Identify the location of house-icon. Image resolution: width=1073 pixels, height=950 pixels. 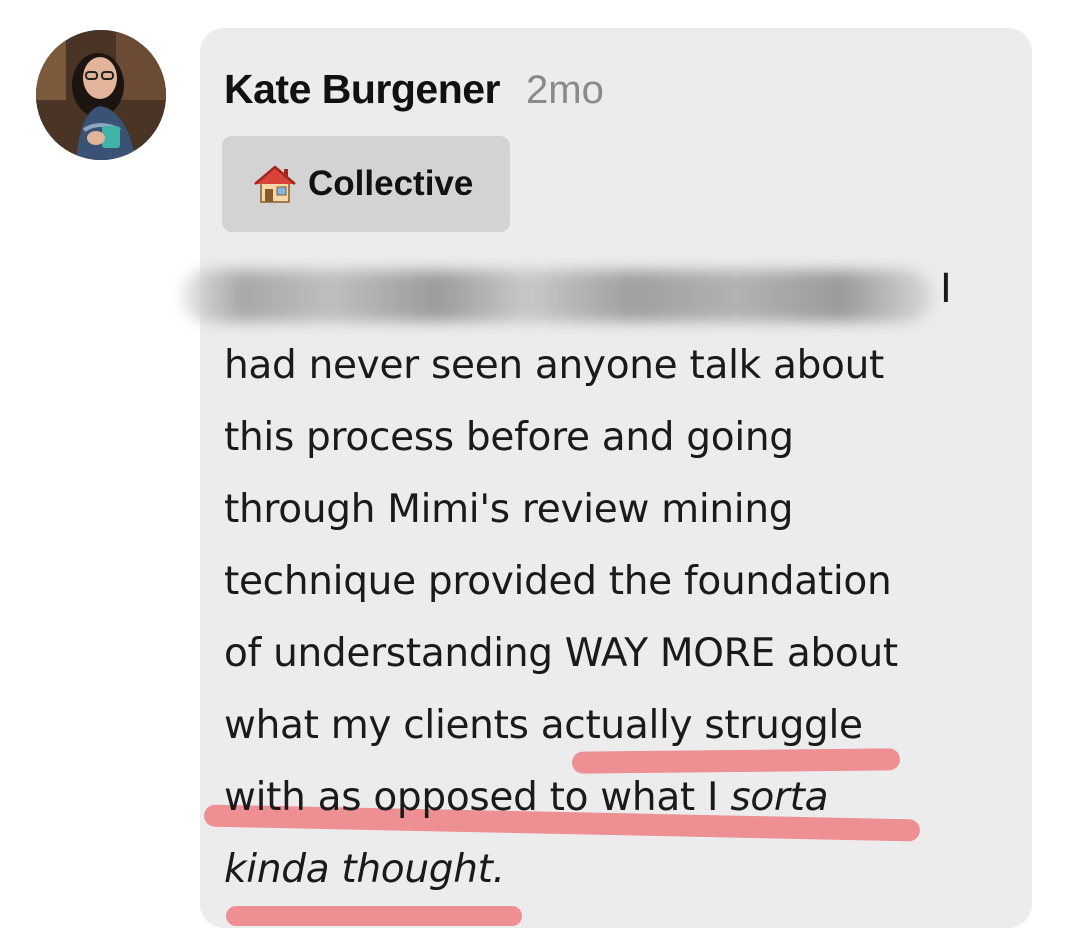
(275, 184).